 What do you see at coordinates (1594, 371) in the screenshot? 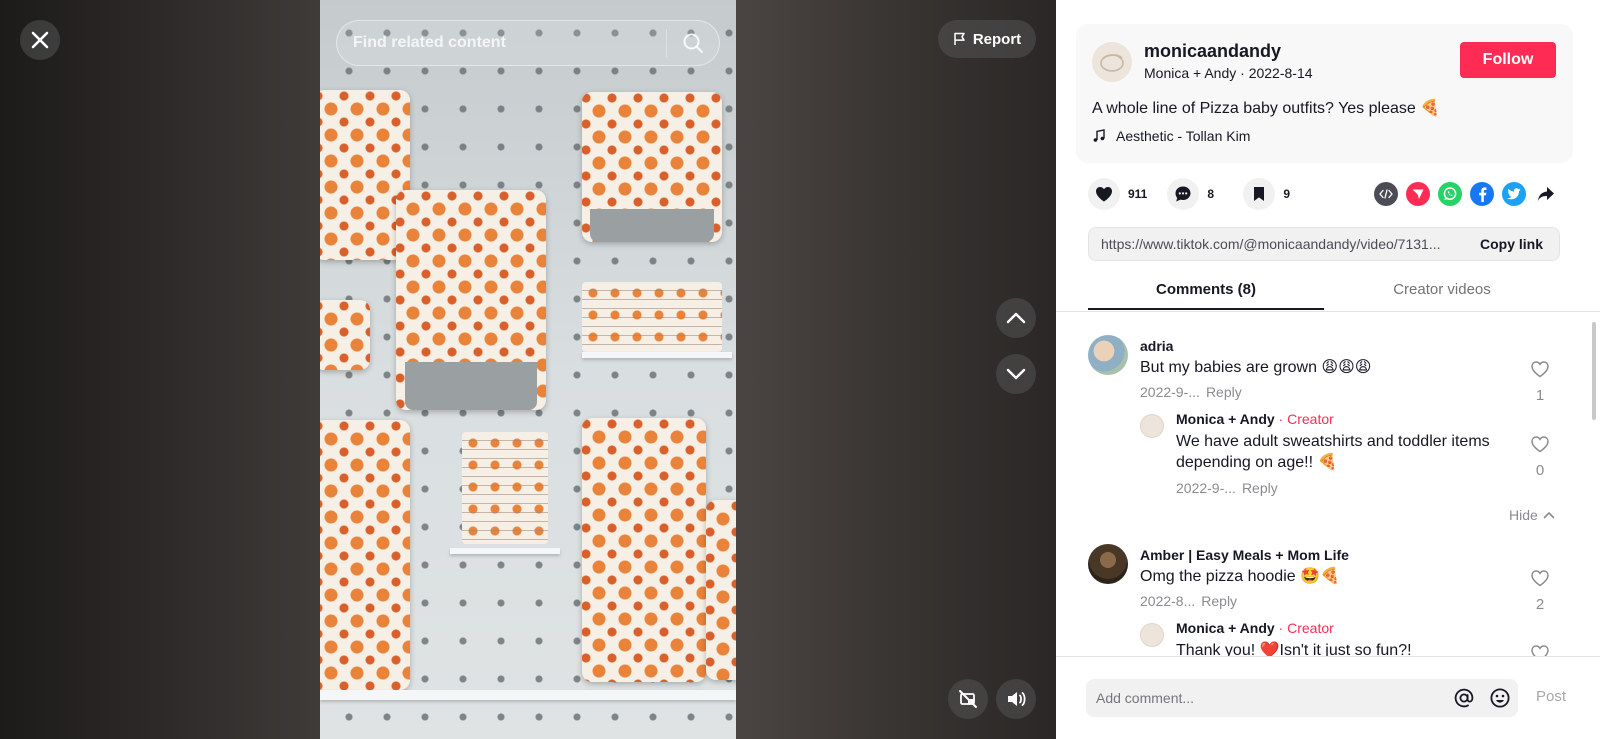
I see `comment-scrollbar` at bounding box center [1594, 371].